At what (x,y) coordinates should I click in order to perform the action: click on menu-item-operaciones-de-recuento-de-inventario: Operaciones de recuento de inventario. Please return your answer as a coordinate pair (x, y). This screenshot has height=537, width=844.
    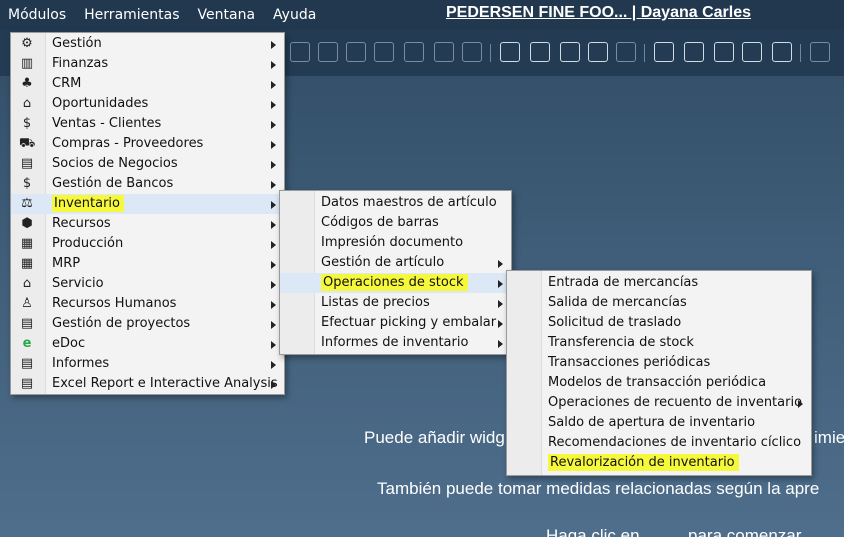
    Looking at the image, I should click on (659, 403).